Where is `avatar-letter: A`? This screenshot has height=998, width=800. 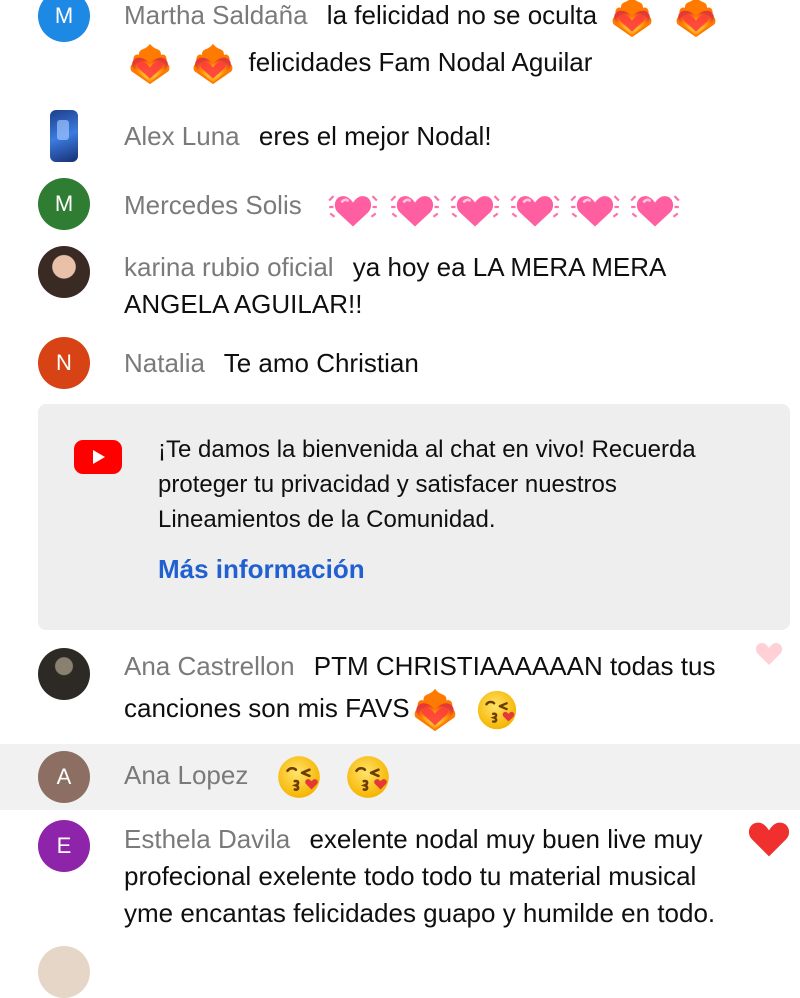
avatar-letter: A is located at coordinates (64, 776).